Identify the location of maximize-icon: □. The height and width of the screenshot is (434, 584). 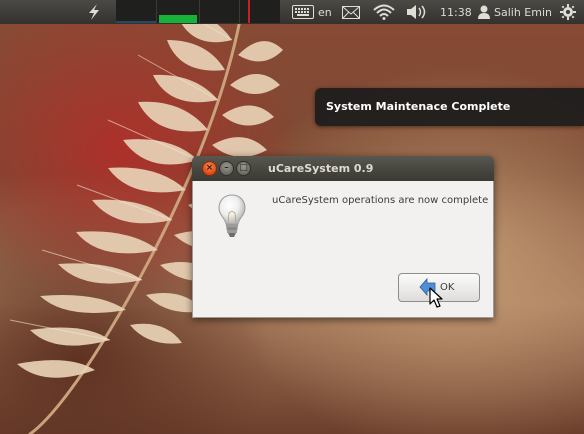
(243, 168).